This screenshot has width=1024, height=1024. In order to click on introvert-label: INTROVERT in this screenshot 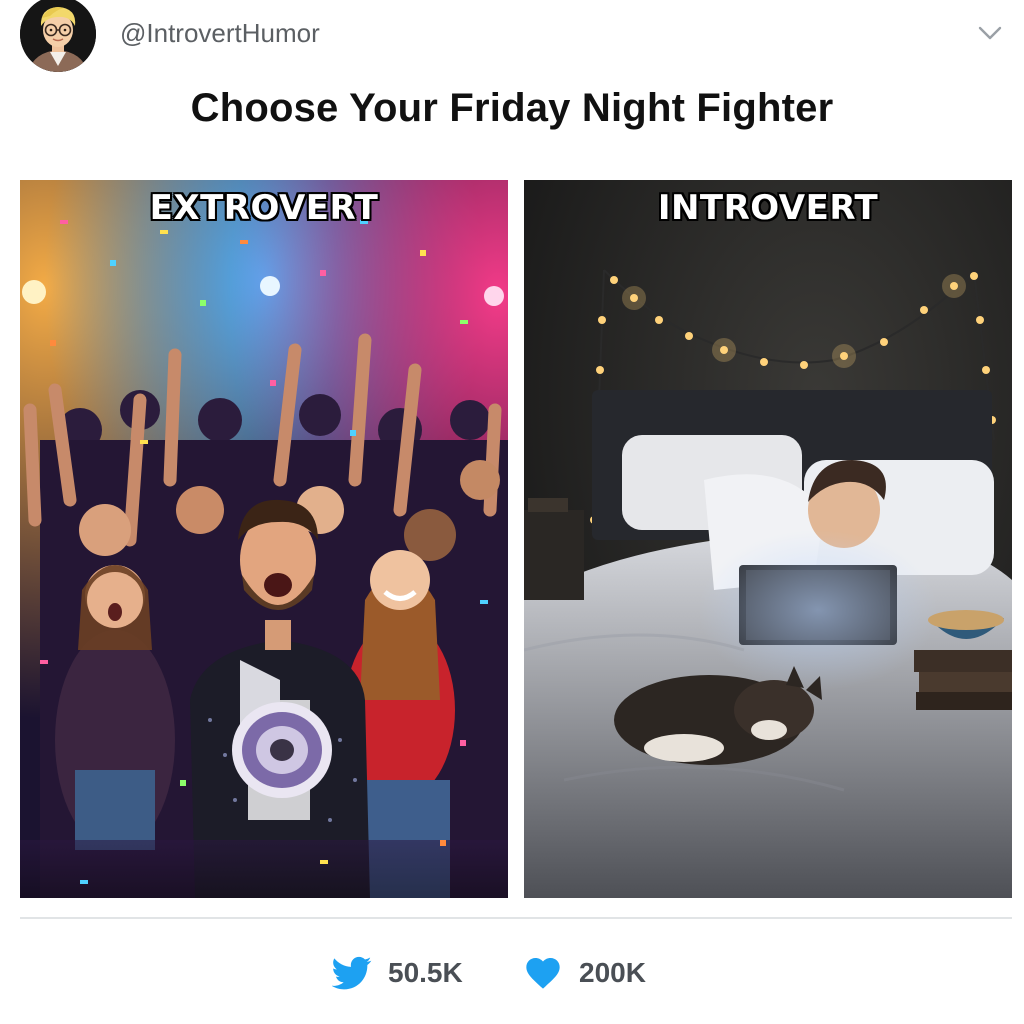, I will do `click(768, 208)`.